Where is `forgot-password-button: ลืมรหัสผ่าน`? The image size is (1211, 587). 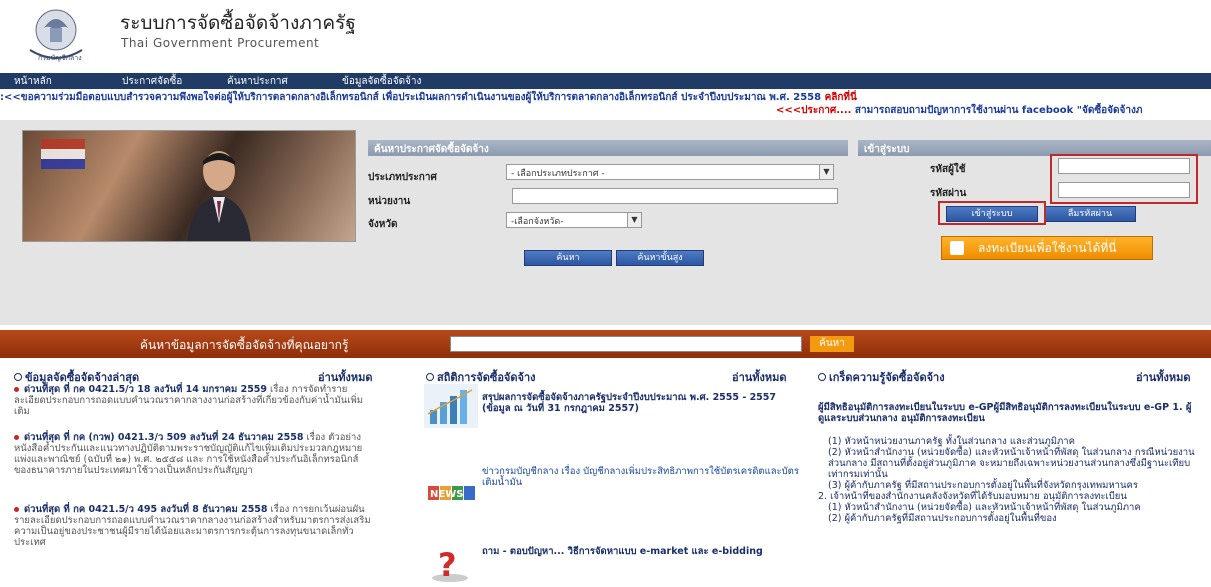
forgot-password-button: ลืมรหัสผ่าน is located at coordinates (1090, 214).